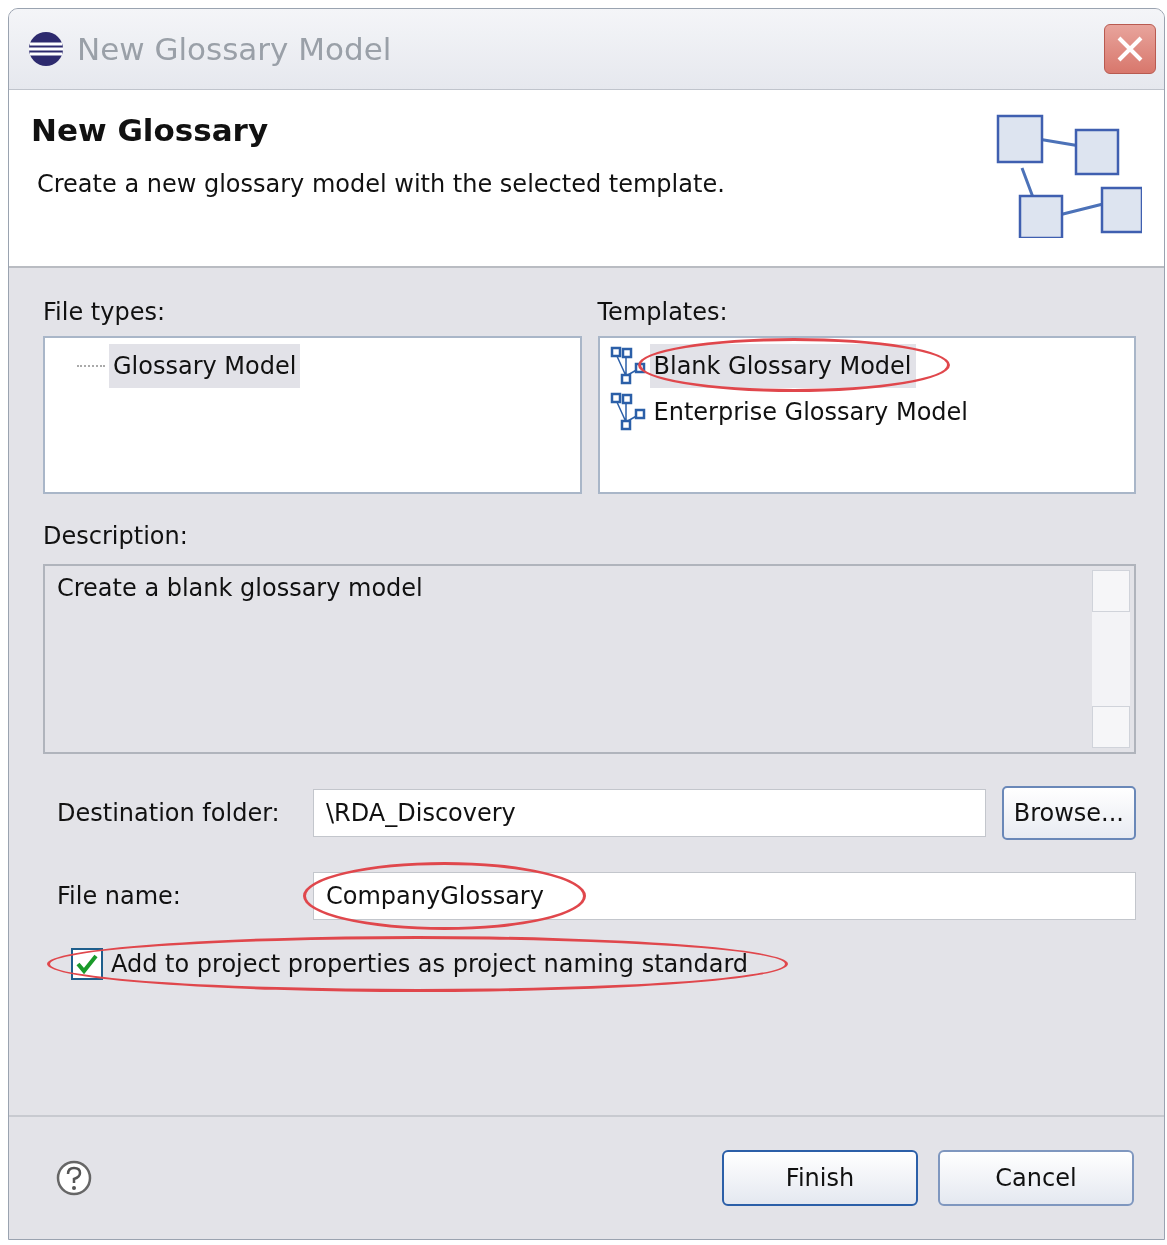  Describe the element at coordinates (782, 366) in the screenshot. I see `template-item: Blank Glossary Model` at that location.